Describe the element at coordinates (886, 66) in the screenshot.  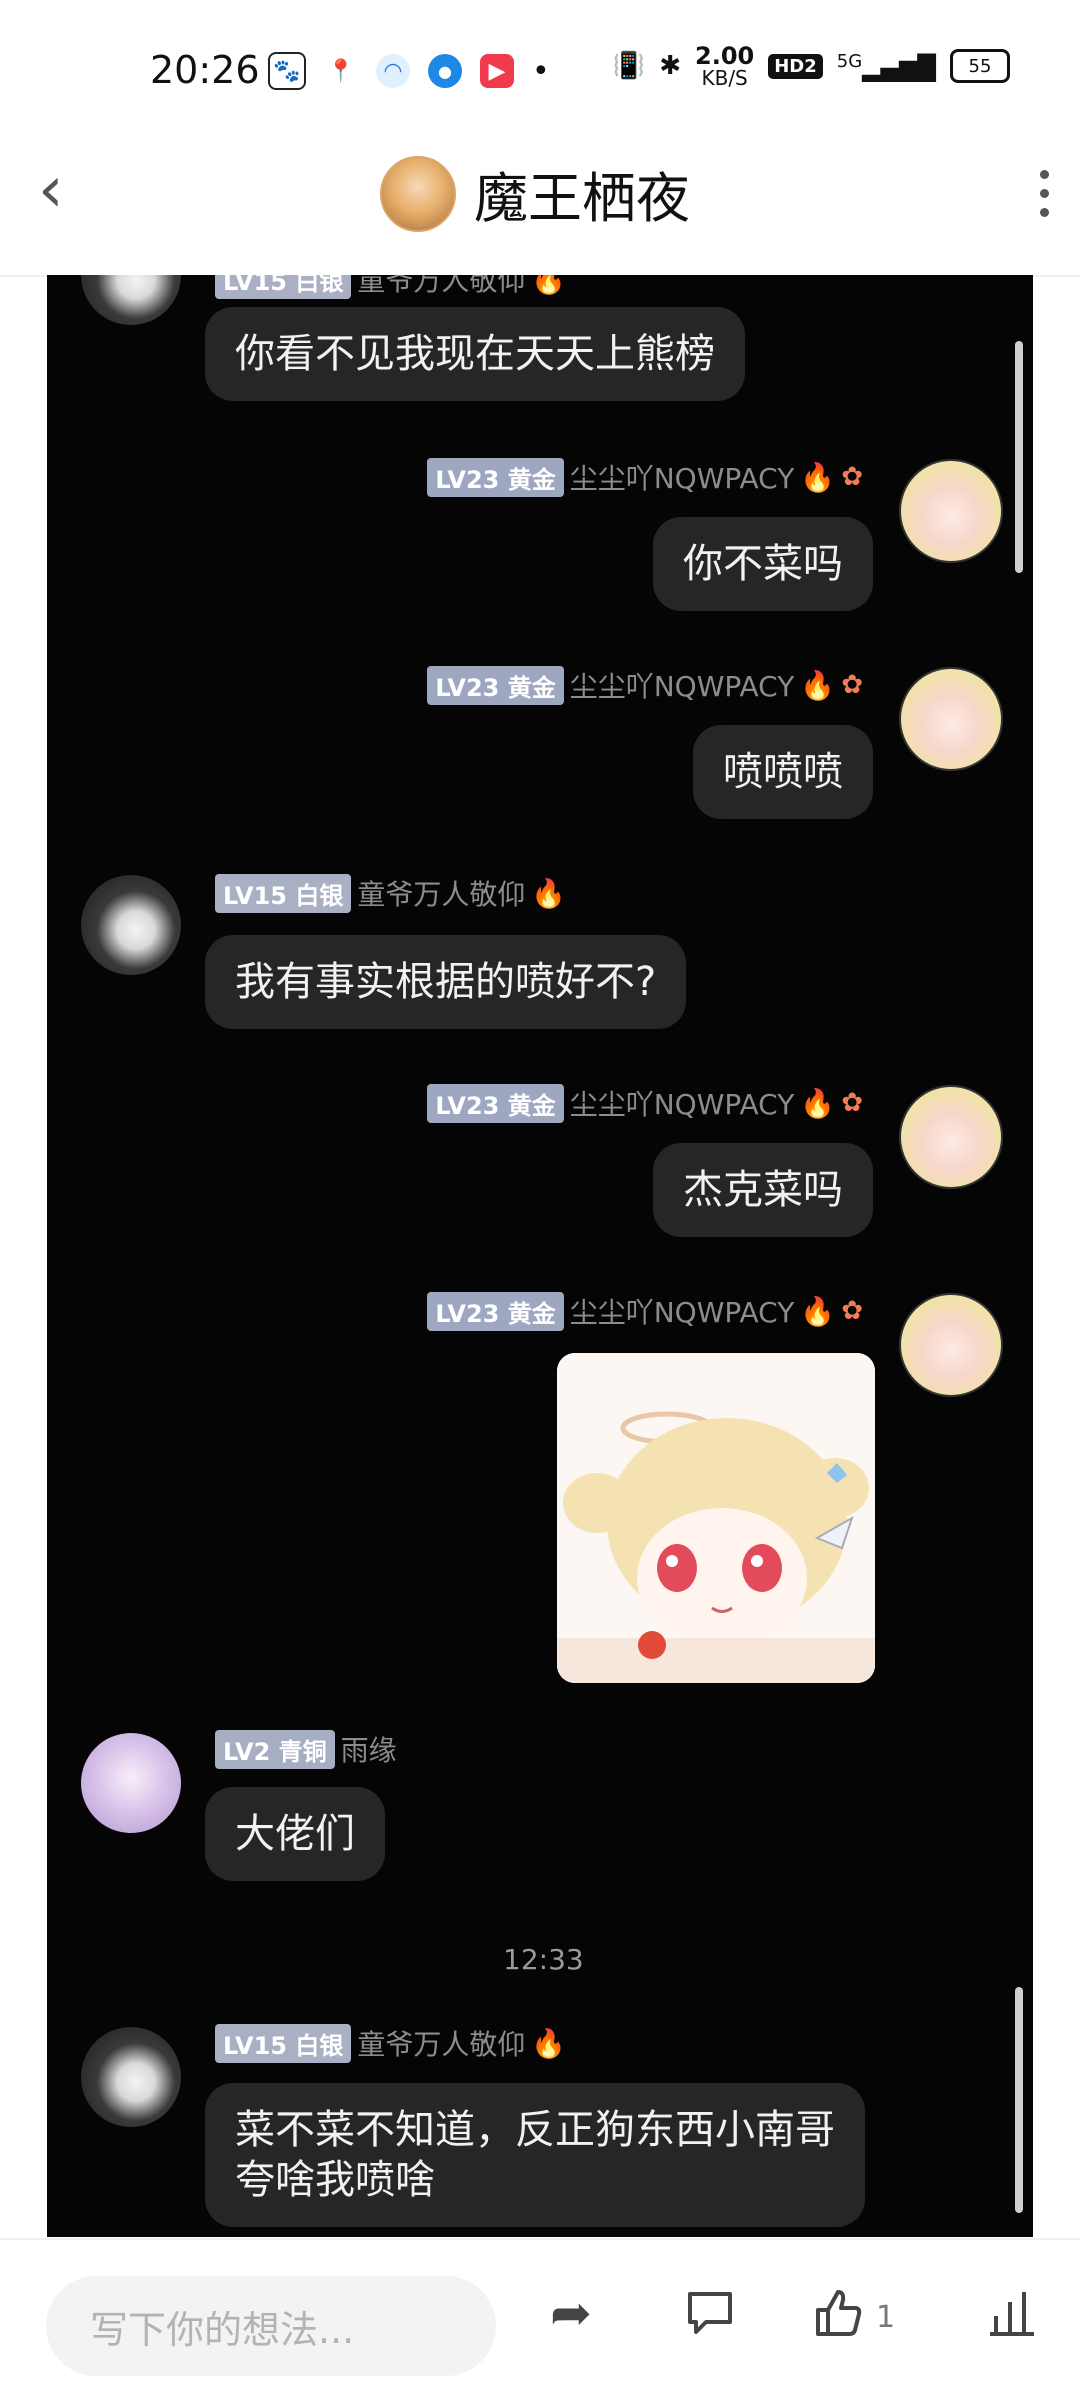
I see `signal-icon: 5G▂▄▆█` at that location.